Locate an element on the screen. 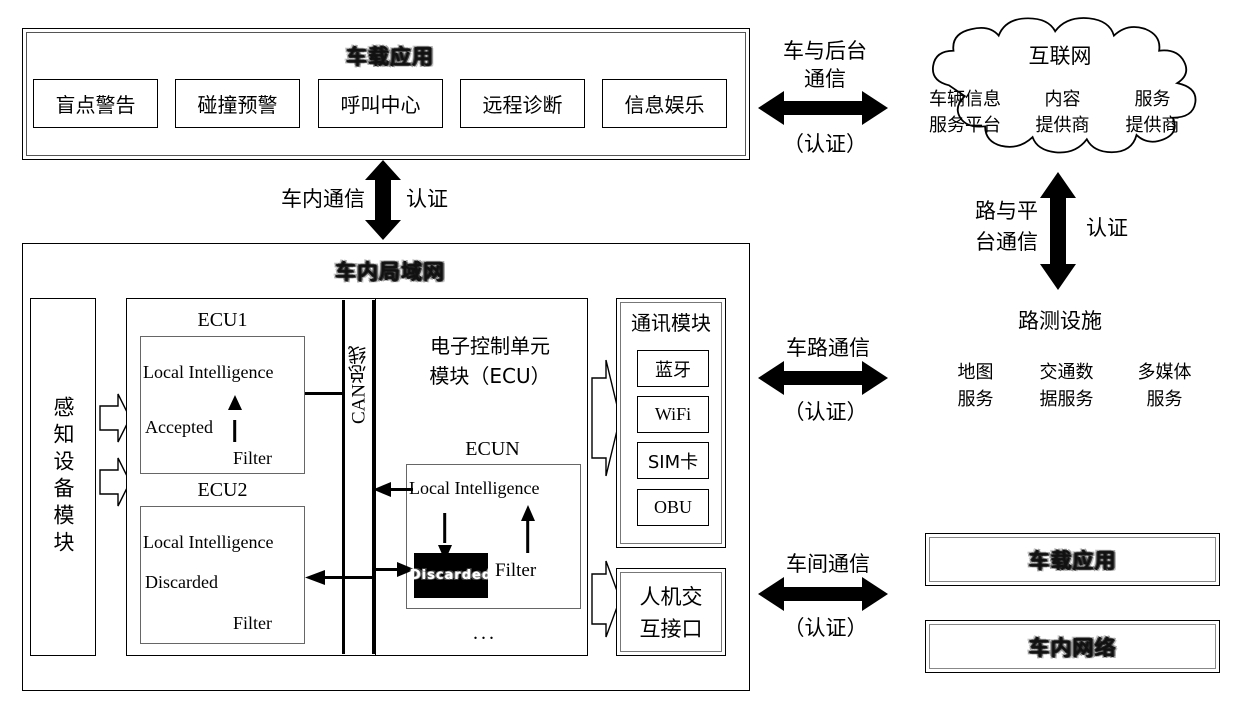  internet-service-1-line1: 车辆信息 is located at coordinates (965, 99).